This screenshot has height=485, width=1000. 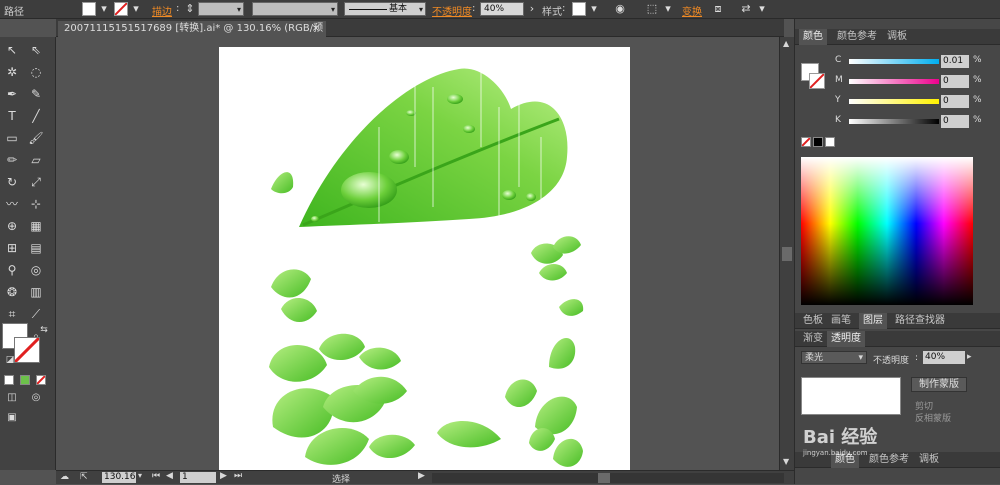 I want to click on next-artboard-icon: ▶, so click(x=223, y=476).